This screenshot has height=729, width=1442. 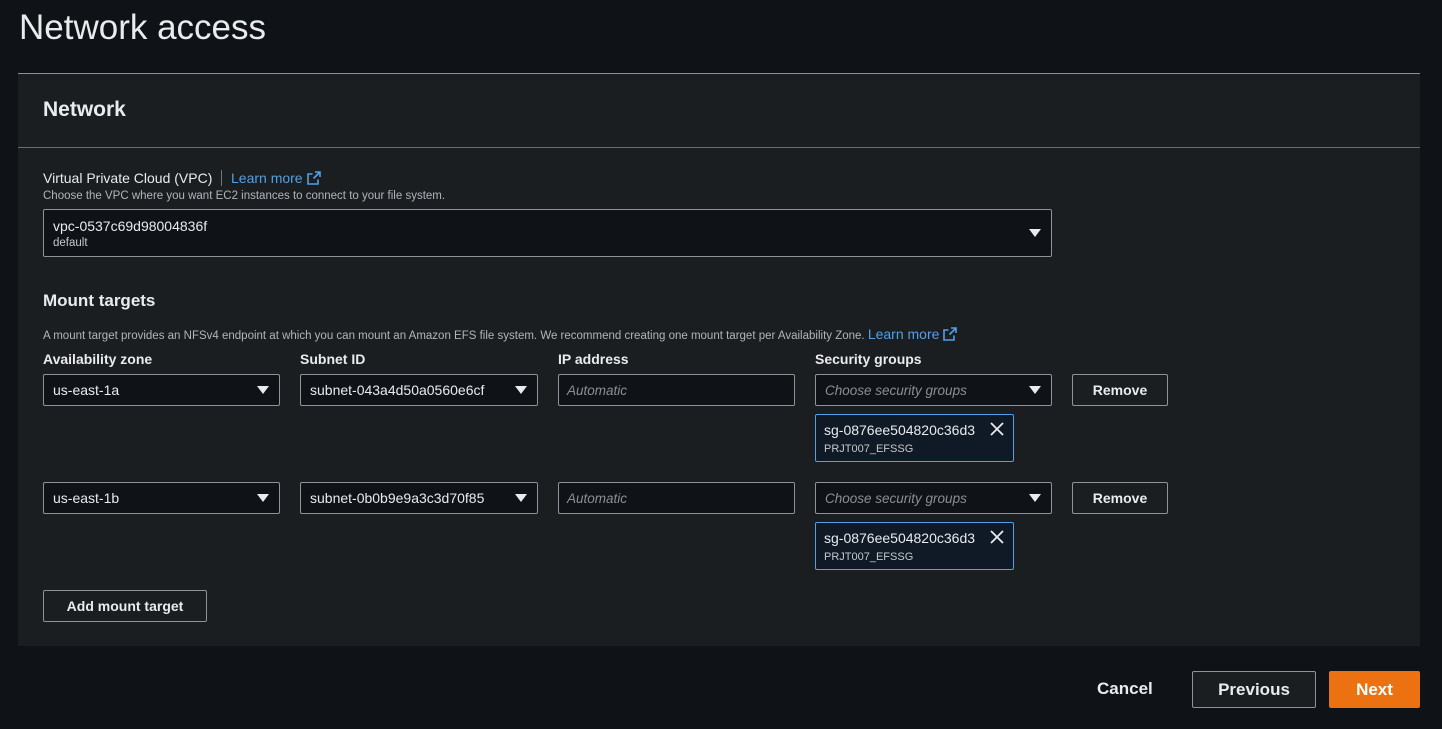 I want to click on col-availability-zone: Availability zone, so click(x=98, y=359).